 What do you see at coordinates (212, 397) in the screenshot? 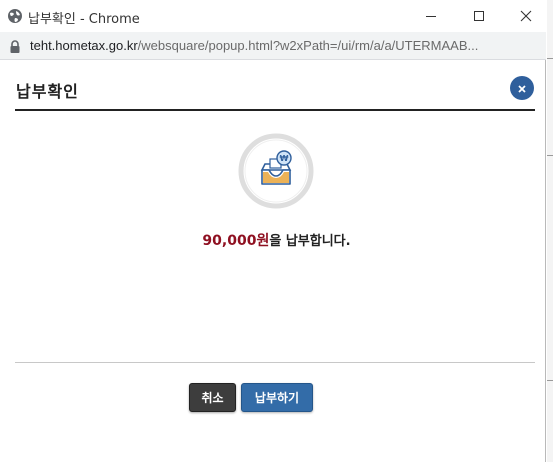
I see `cancel-button: 취소` at bounding box center [212, 397].